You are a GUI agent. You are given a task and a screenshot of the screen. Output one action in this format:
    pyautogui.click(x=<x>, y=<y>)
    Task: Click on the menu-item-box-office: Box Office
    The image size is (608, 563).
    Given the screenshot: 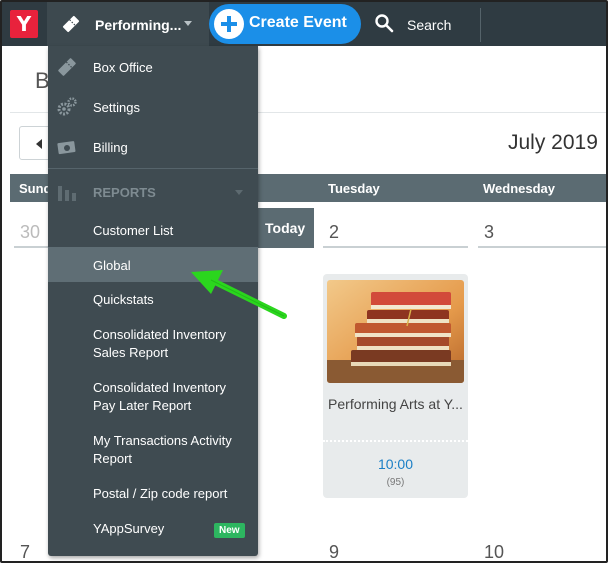 What is the action you would take?
    pyautogui.click(x=153, y=67)
    